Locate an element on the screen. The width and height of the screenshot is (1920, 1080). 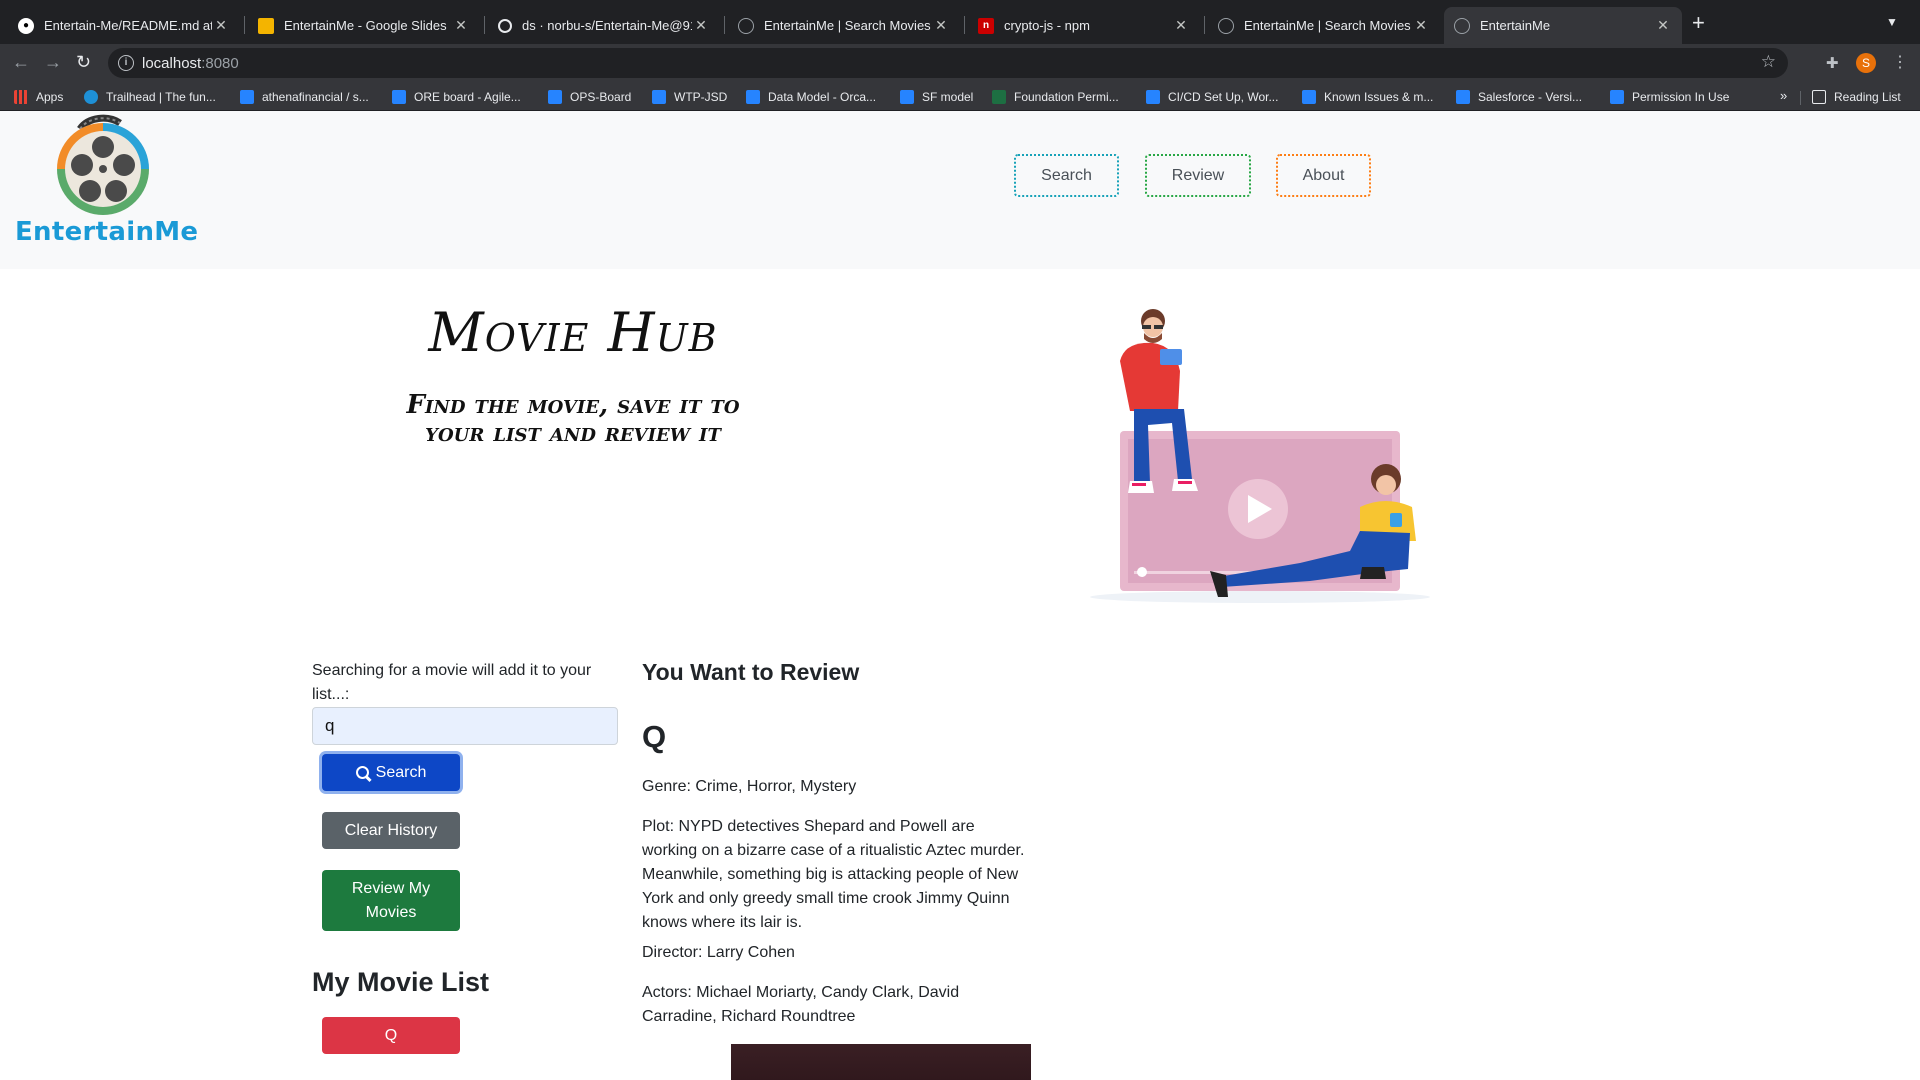
nav-search-button: Search is located at coordinates (1066, 175).